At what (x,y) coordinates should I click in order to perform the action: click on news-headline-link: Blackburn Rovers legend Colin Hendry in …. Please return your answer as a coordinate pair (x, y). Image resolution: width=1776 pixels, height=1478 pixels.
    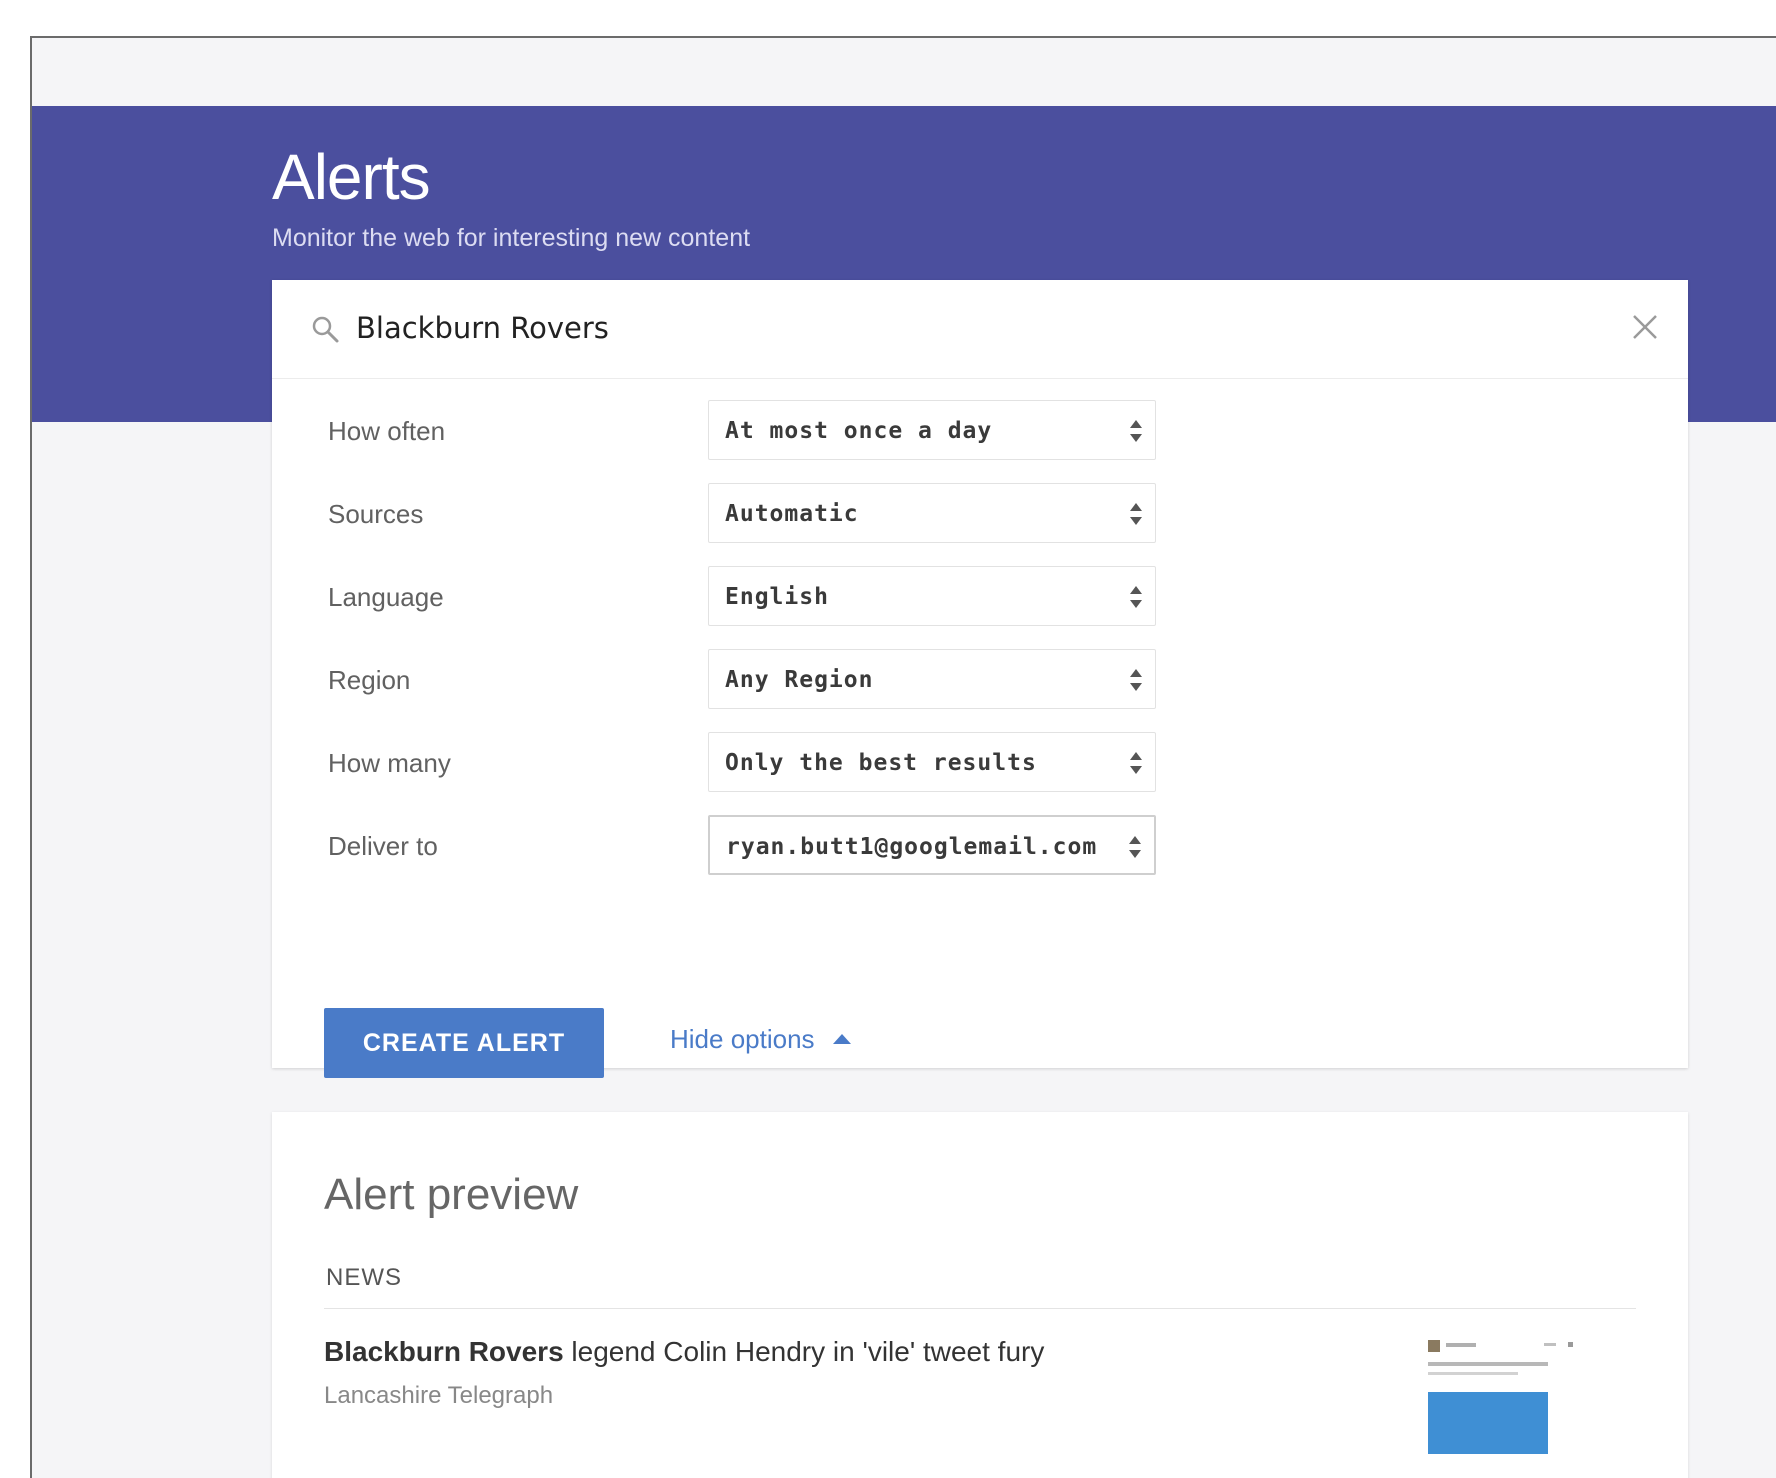
    Looking at the image, I should click on (684, 1352).